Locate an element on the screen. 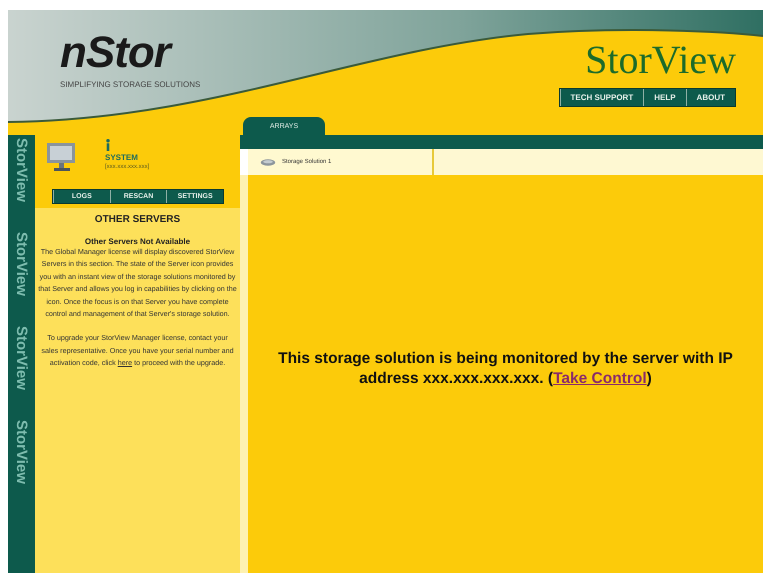 Image resolution: width=763 pixels, height=573 pixels. info-icon is located at coordinates (108, 145).